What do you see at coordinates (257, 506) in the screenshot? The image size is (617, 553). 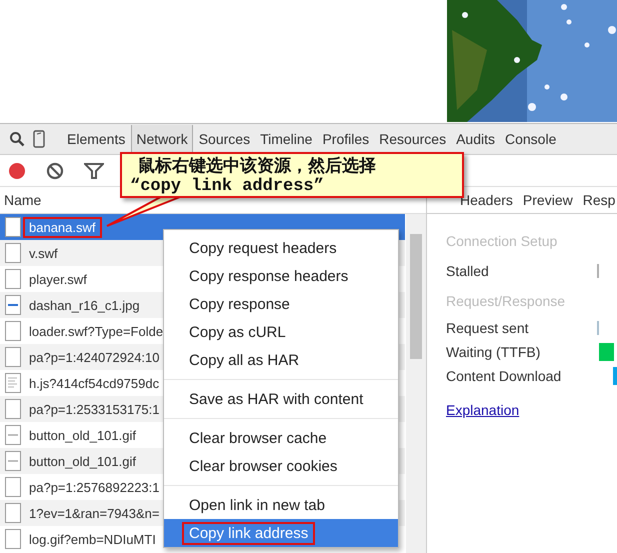 I see `menu-label: Open link in new tab` at bounding box center [257, 506].